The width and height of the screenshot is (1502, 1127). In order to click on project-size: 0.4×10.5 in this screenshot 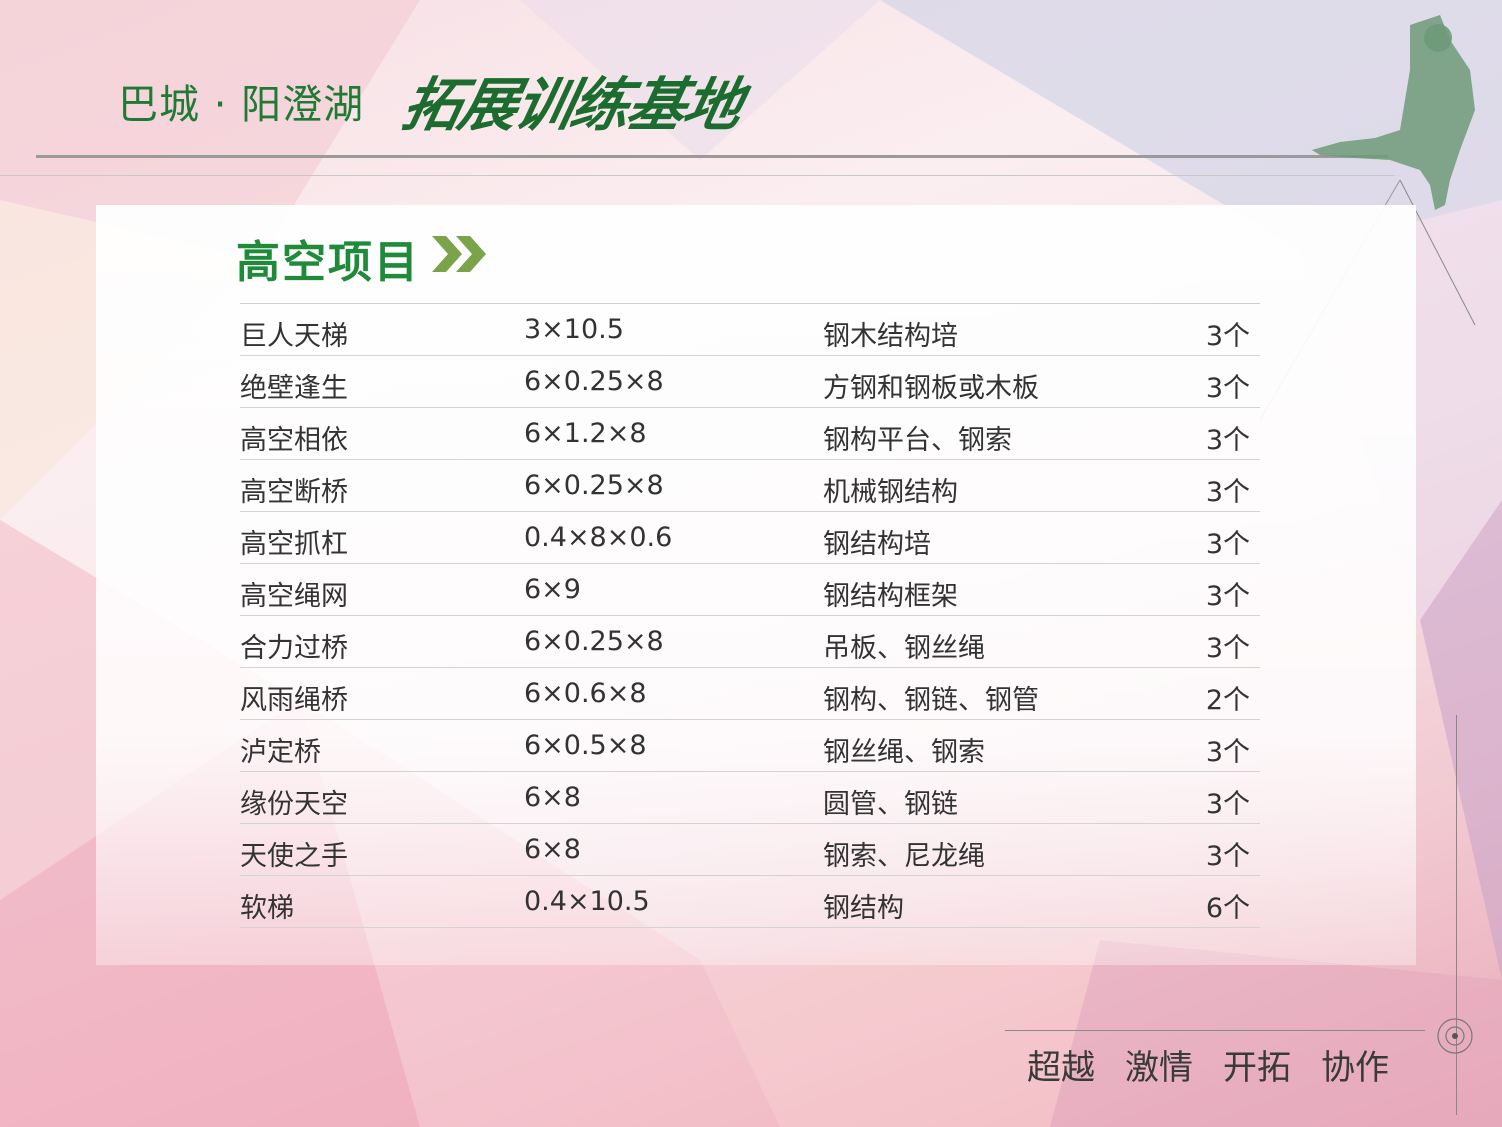, I will do `click(587, 901)`.